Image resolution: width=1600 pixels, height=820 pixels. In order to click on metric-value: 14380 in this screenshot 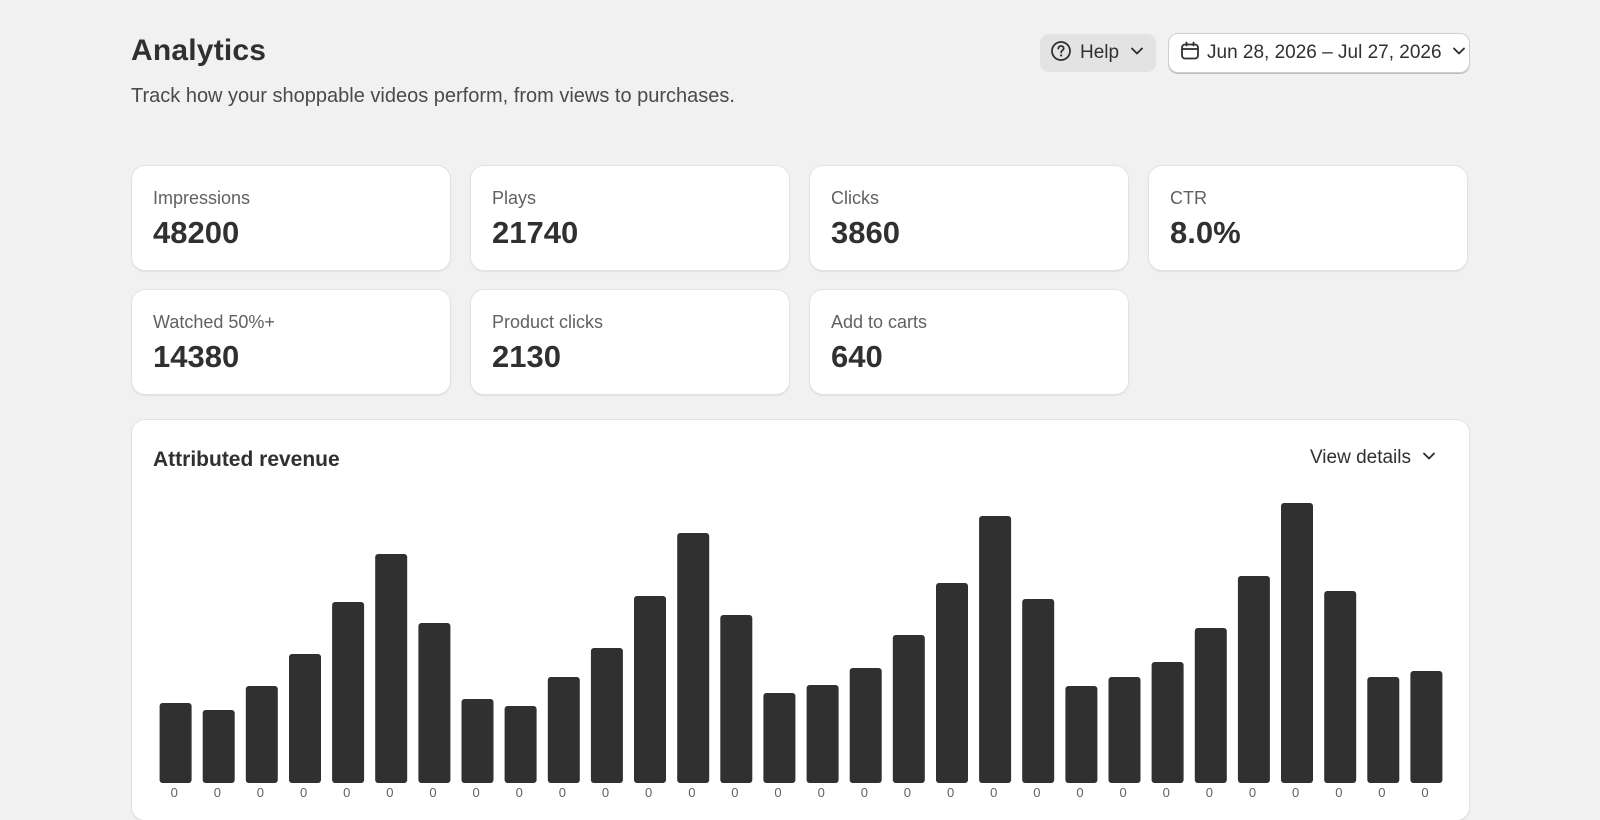, I will do `click(196, 356)`.